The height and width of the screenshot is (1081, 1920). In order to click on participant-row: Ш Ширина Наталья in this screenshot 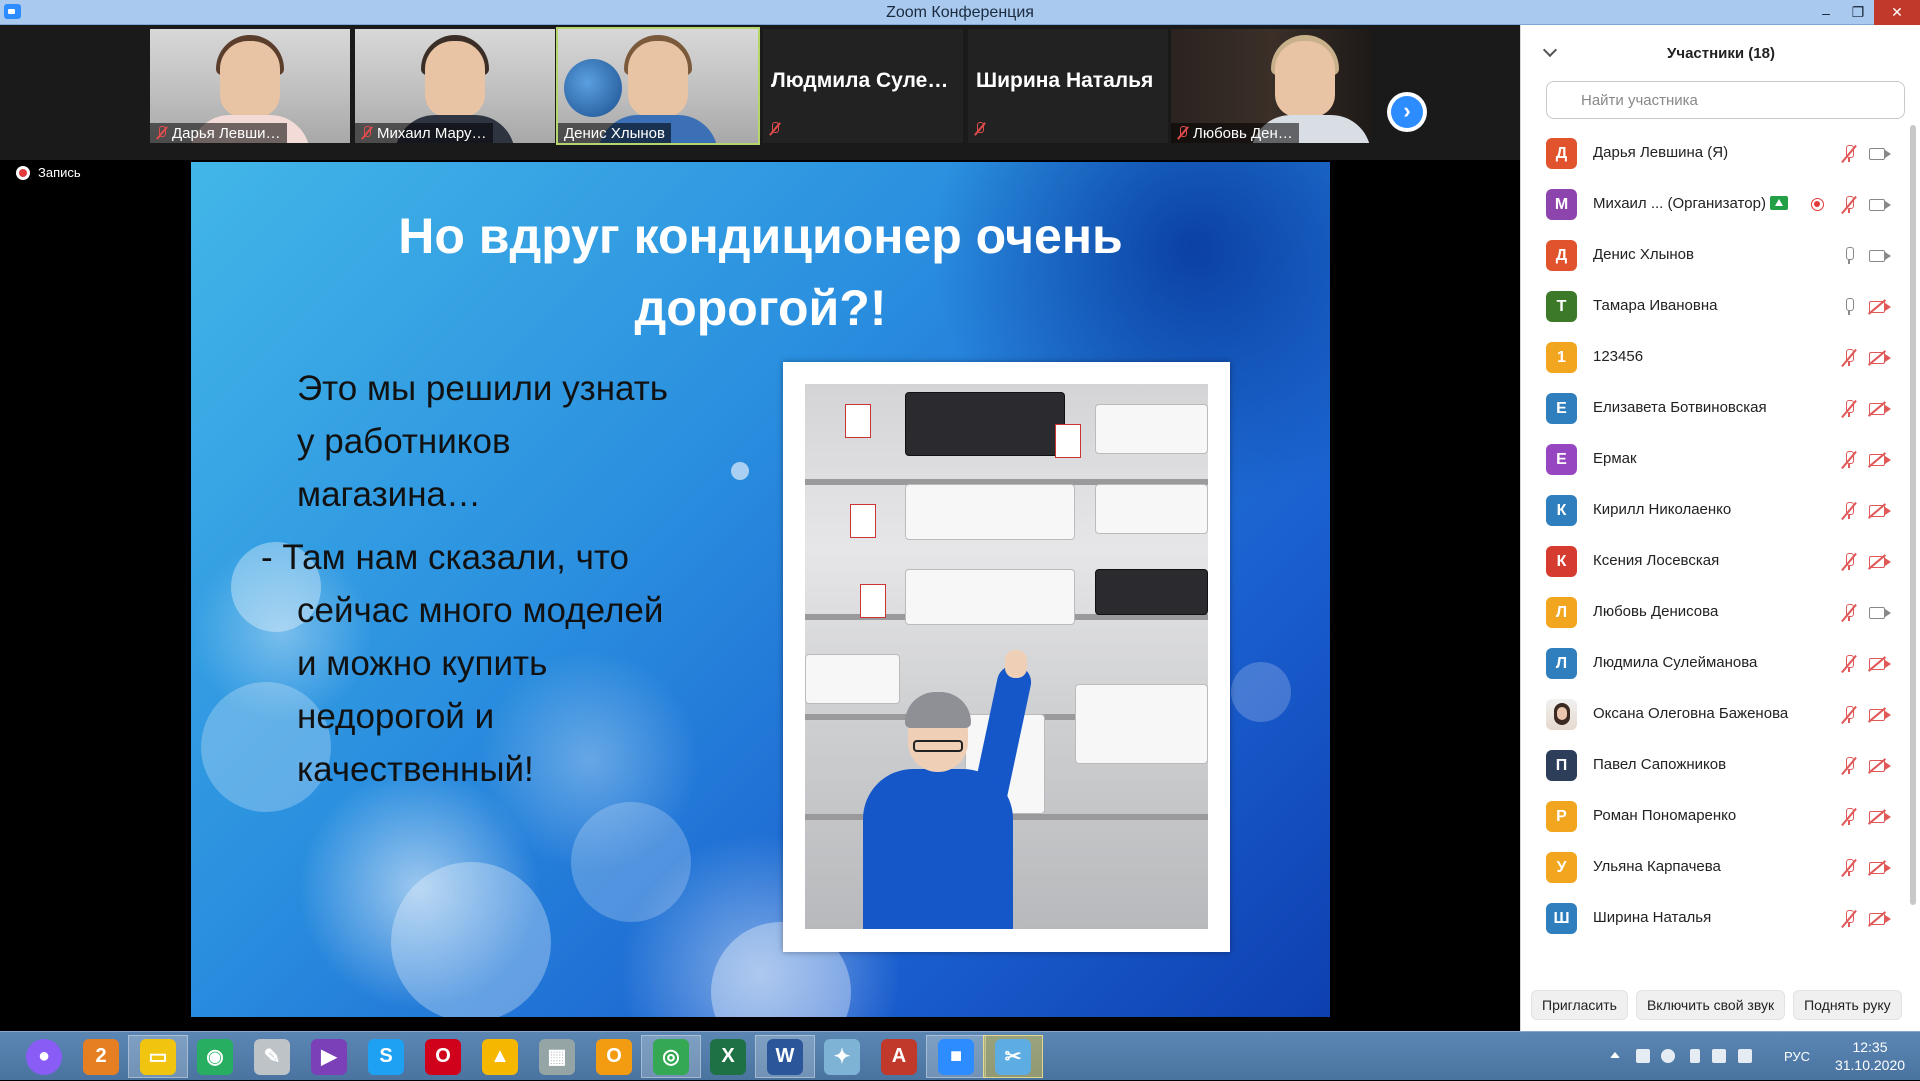, I will do `click(1716, 918)`.